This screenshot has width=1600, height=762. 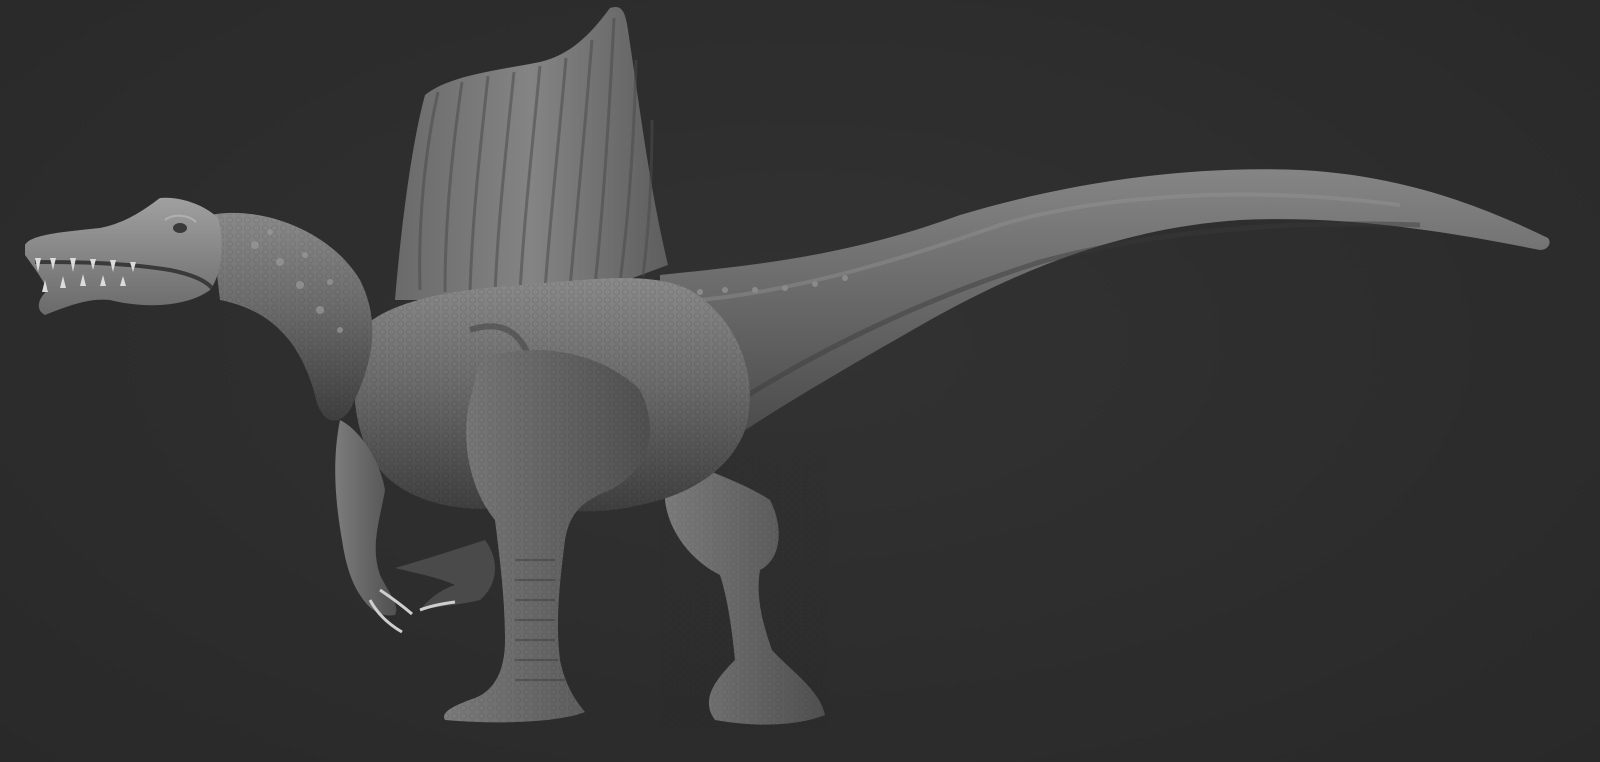 I want to click on neck, so click(x=291, y=316).